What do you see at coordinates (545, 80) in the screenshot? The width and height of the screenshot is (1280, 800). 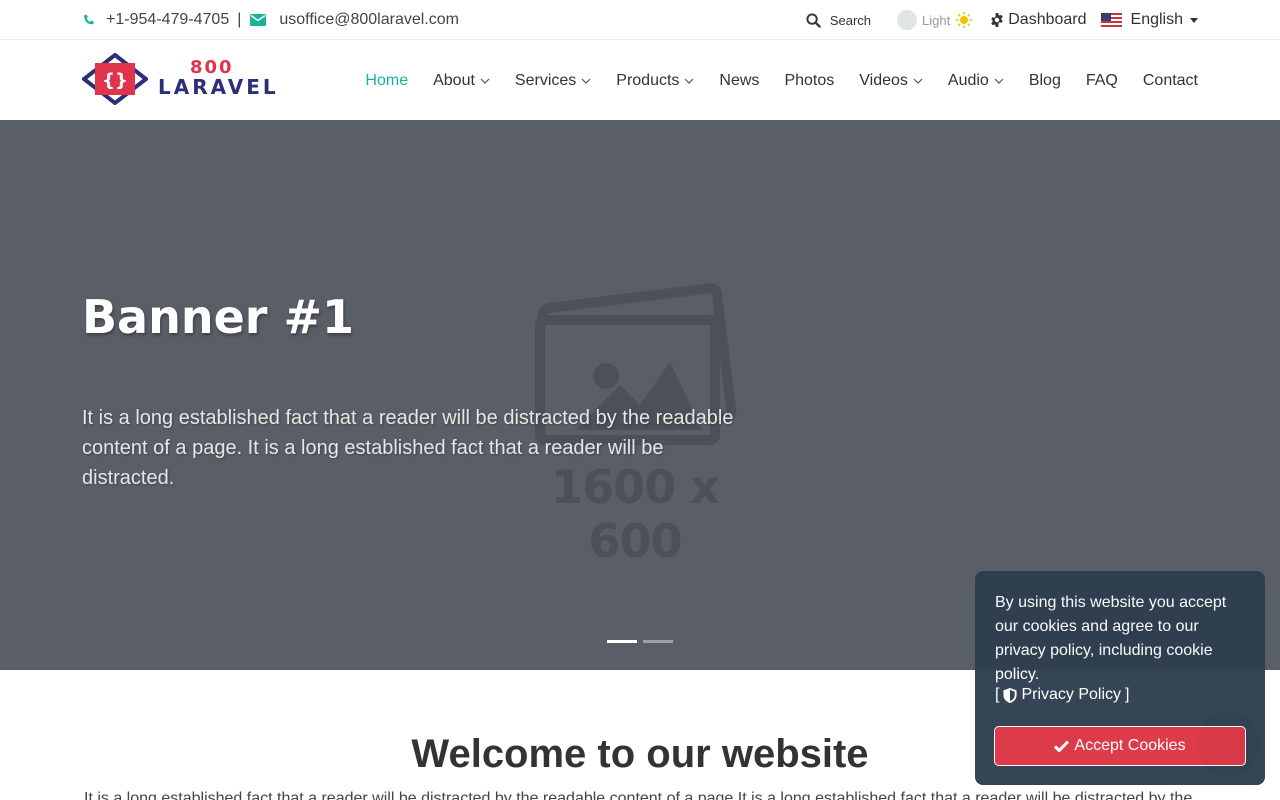 I see `nav-label: Services` at bounding box center [545, 80].